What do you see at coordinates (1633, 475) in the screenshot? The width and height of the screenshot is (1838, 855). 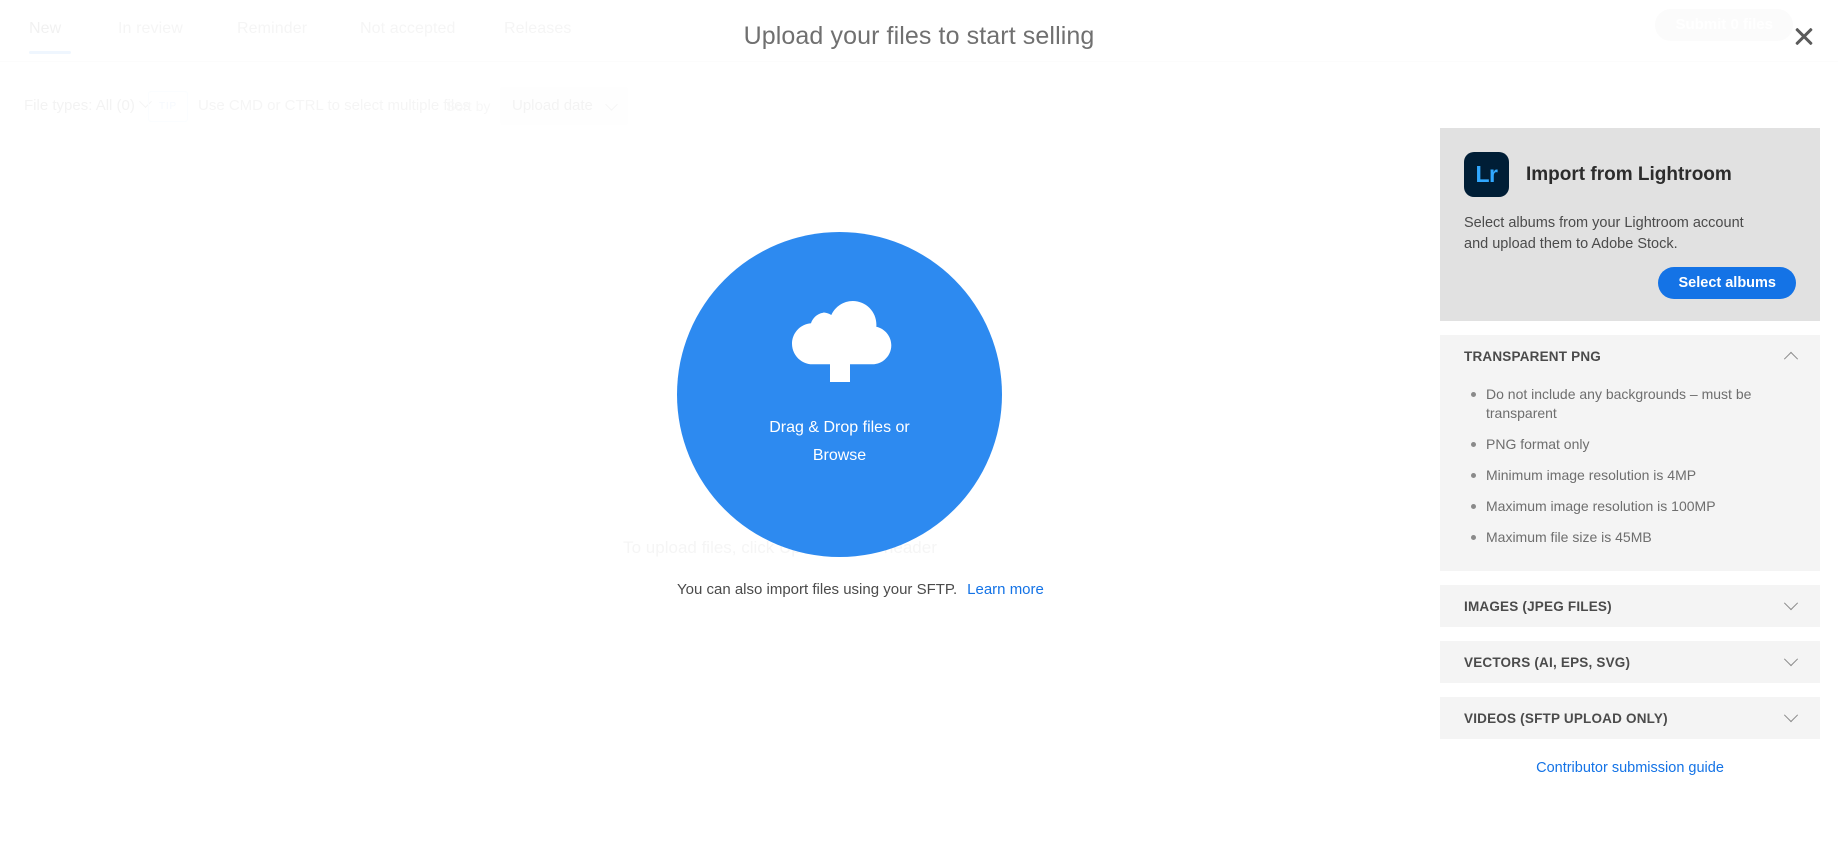 I see `list-item: Minimum image resolution is 4MP` at bounding box center [1633, 475].